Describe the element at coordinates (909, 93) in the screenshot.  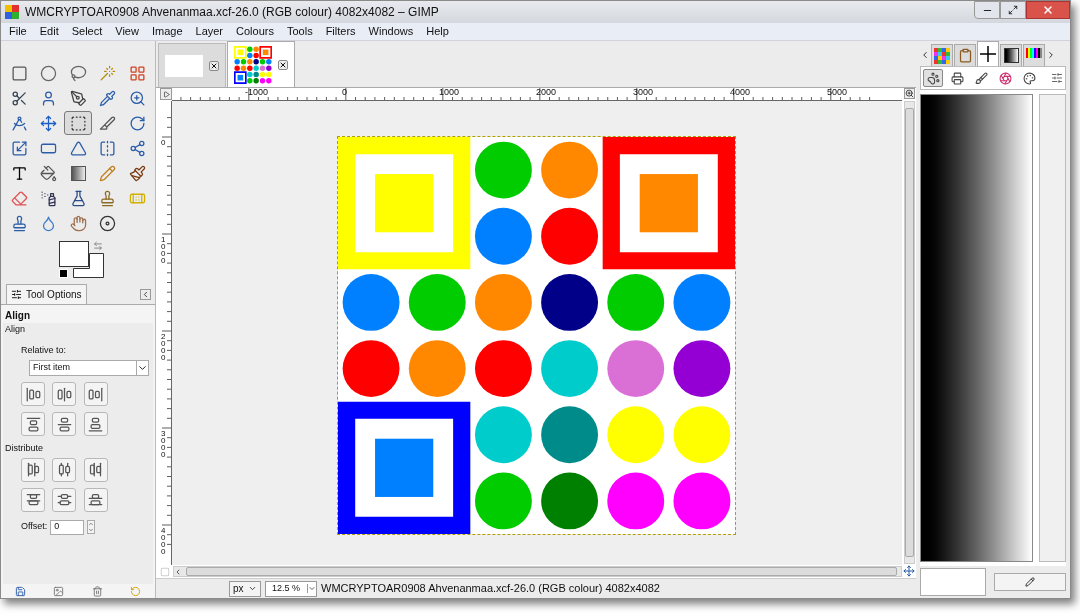
I see `zoom-icon` at that location.